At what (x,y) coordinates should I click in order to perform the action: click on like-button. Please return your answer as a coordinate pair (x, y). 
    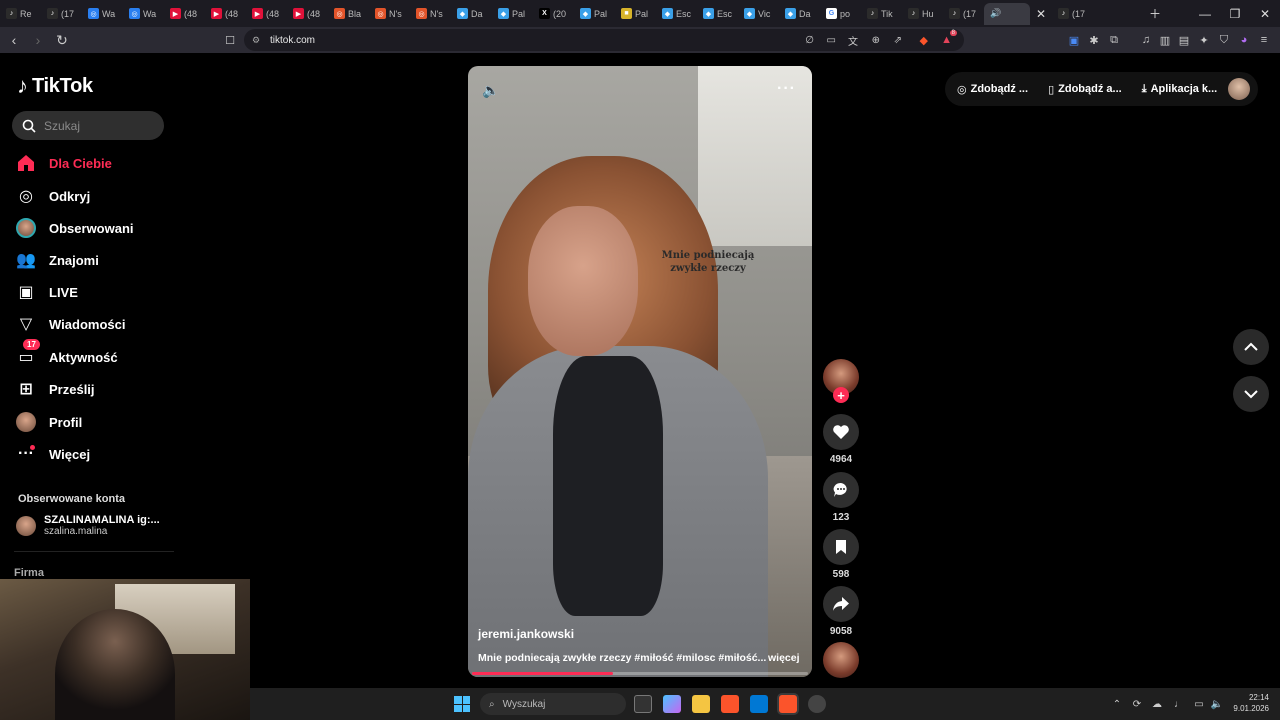
    Looking at the image, I should click on (841, 432).